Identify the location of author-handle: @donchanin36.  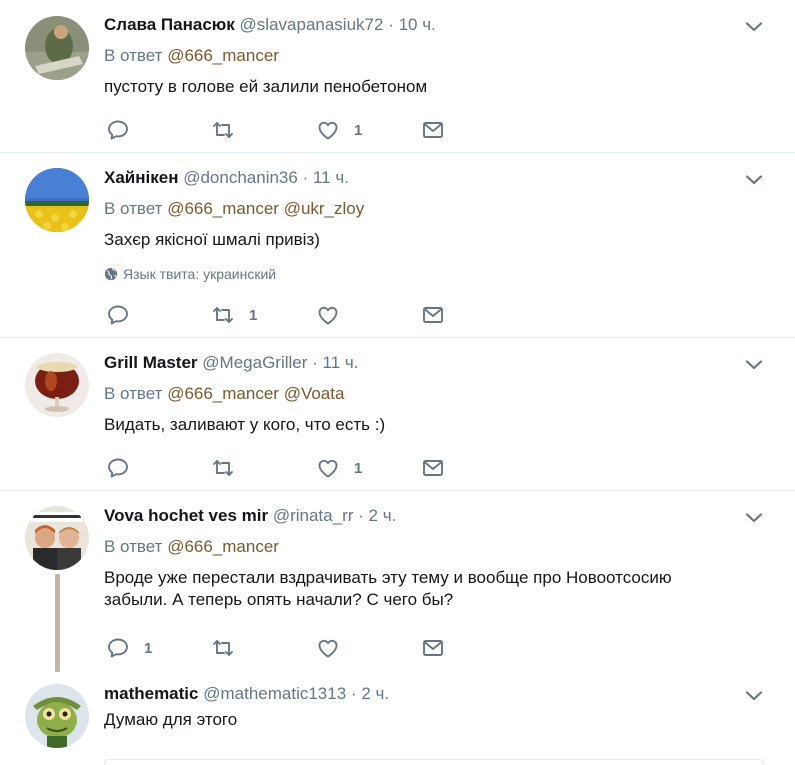
(240, 177).